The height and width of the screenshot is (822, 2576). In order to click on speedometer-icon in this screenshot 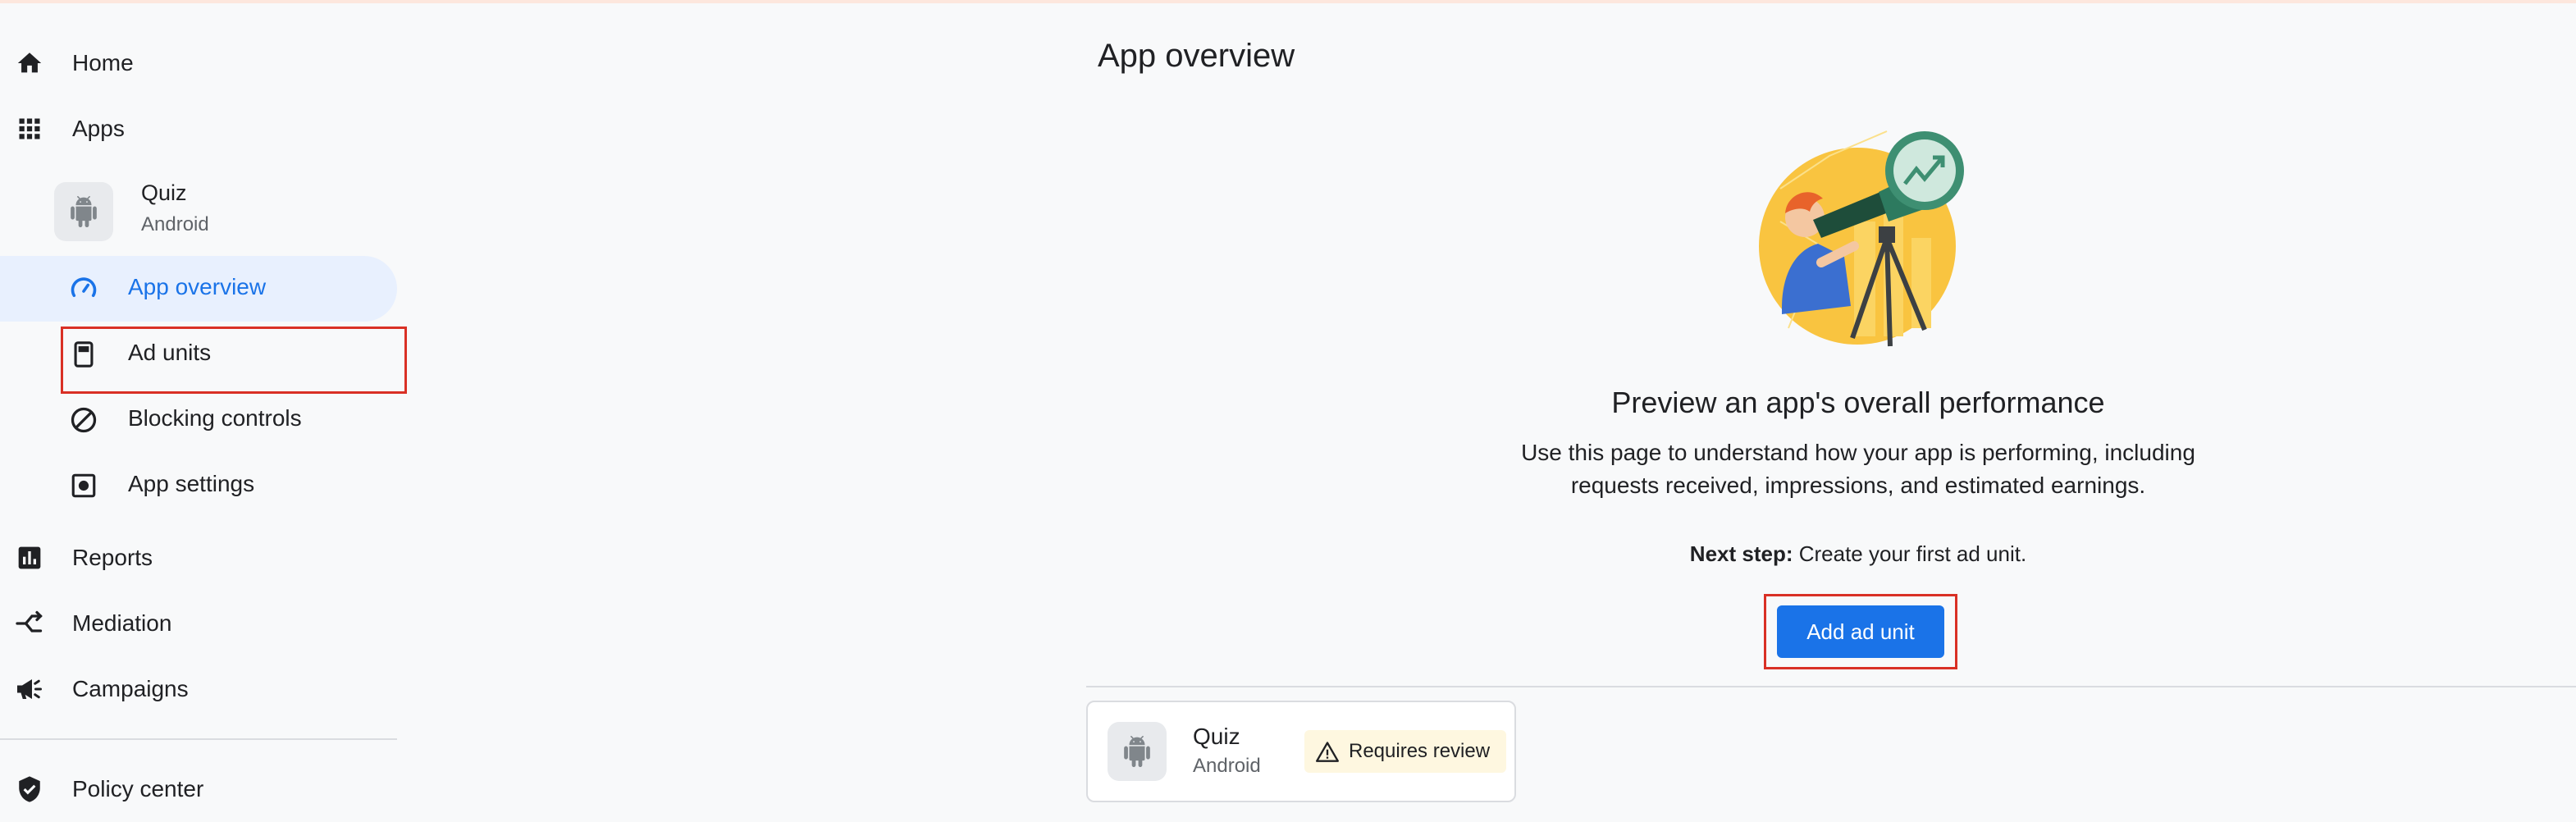, I will do `click(83, 289)`.